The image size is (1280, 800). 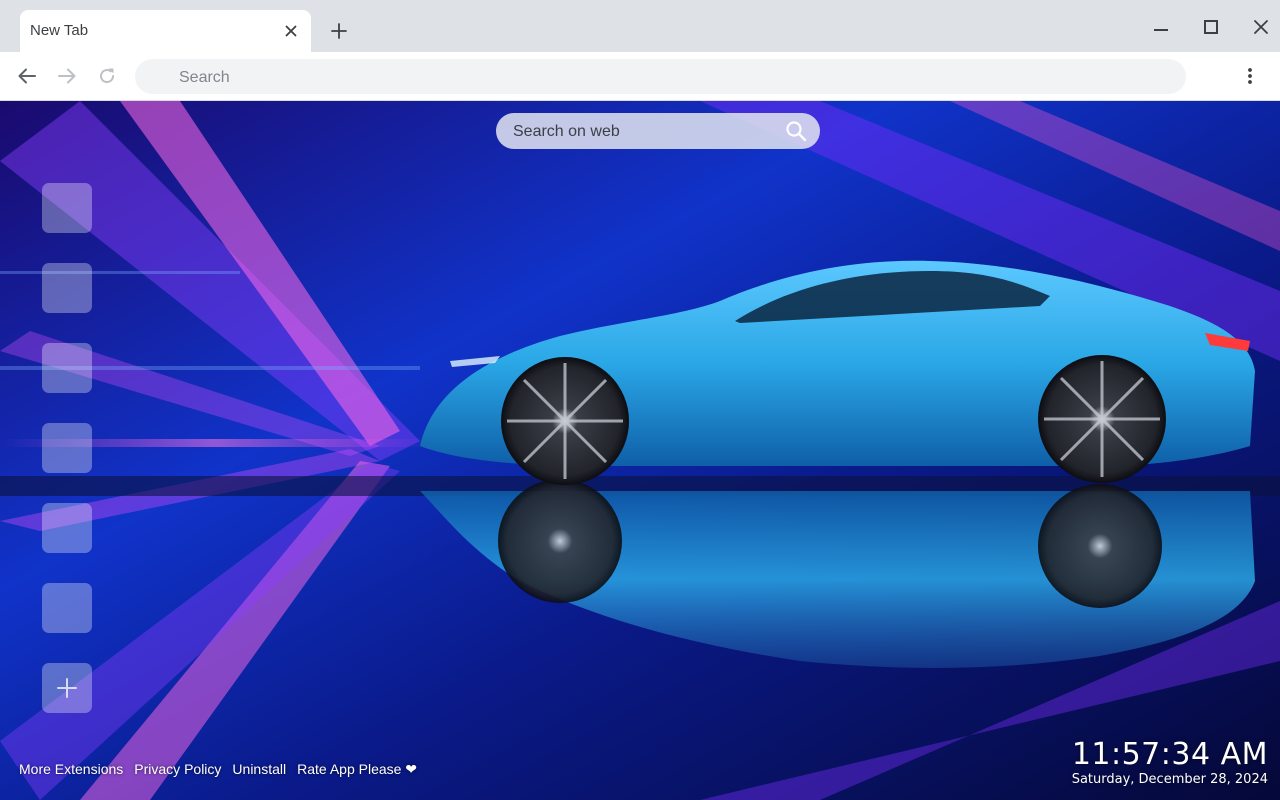 I want to click on web-search-box, so click(x=658, y=132).